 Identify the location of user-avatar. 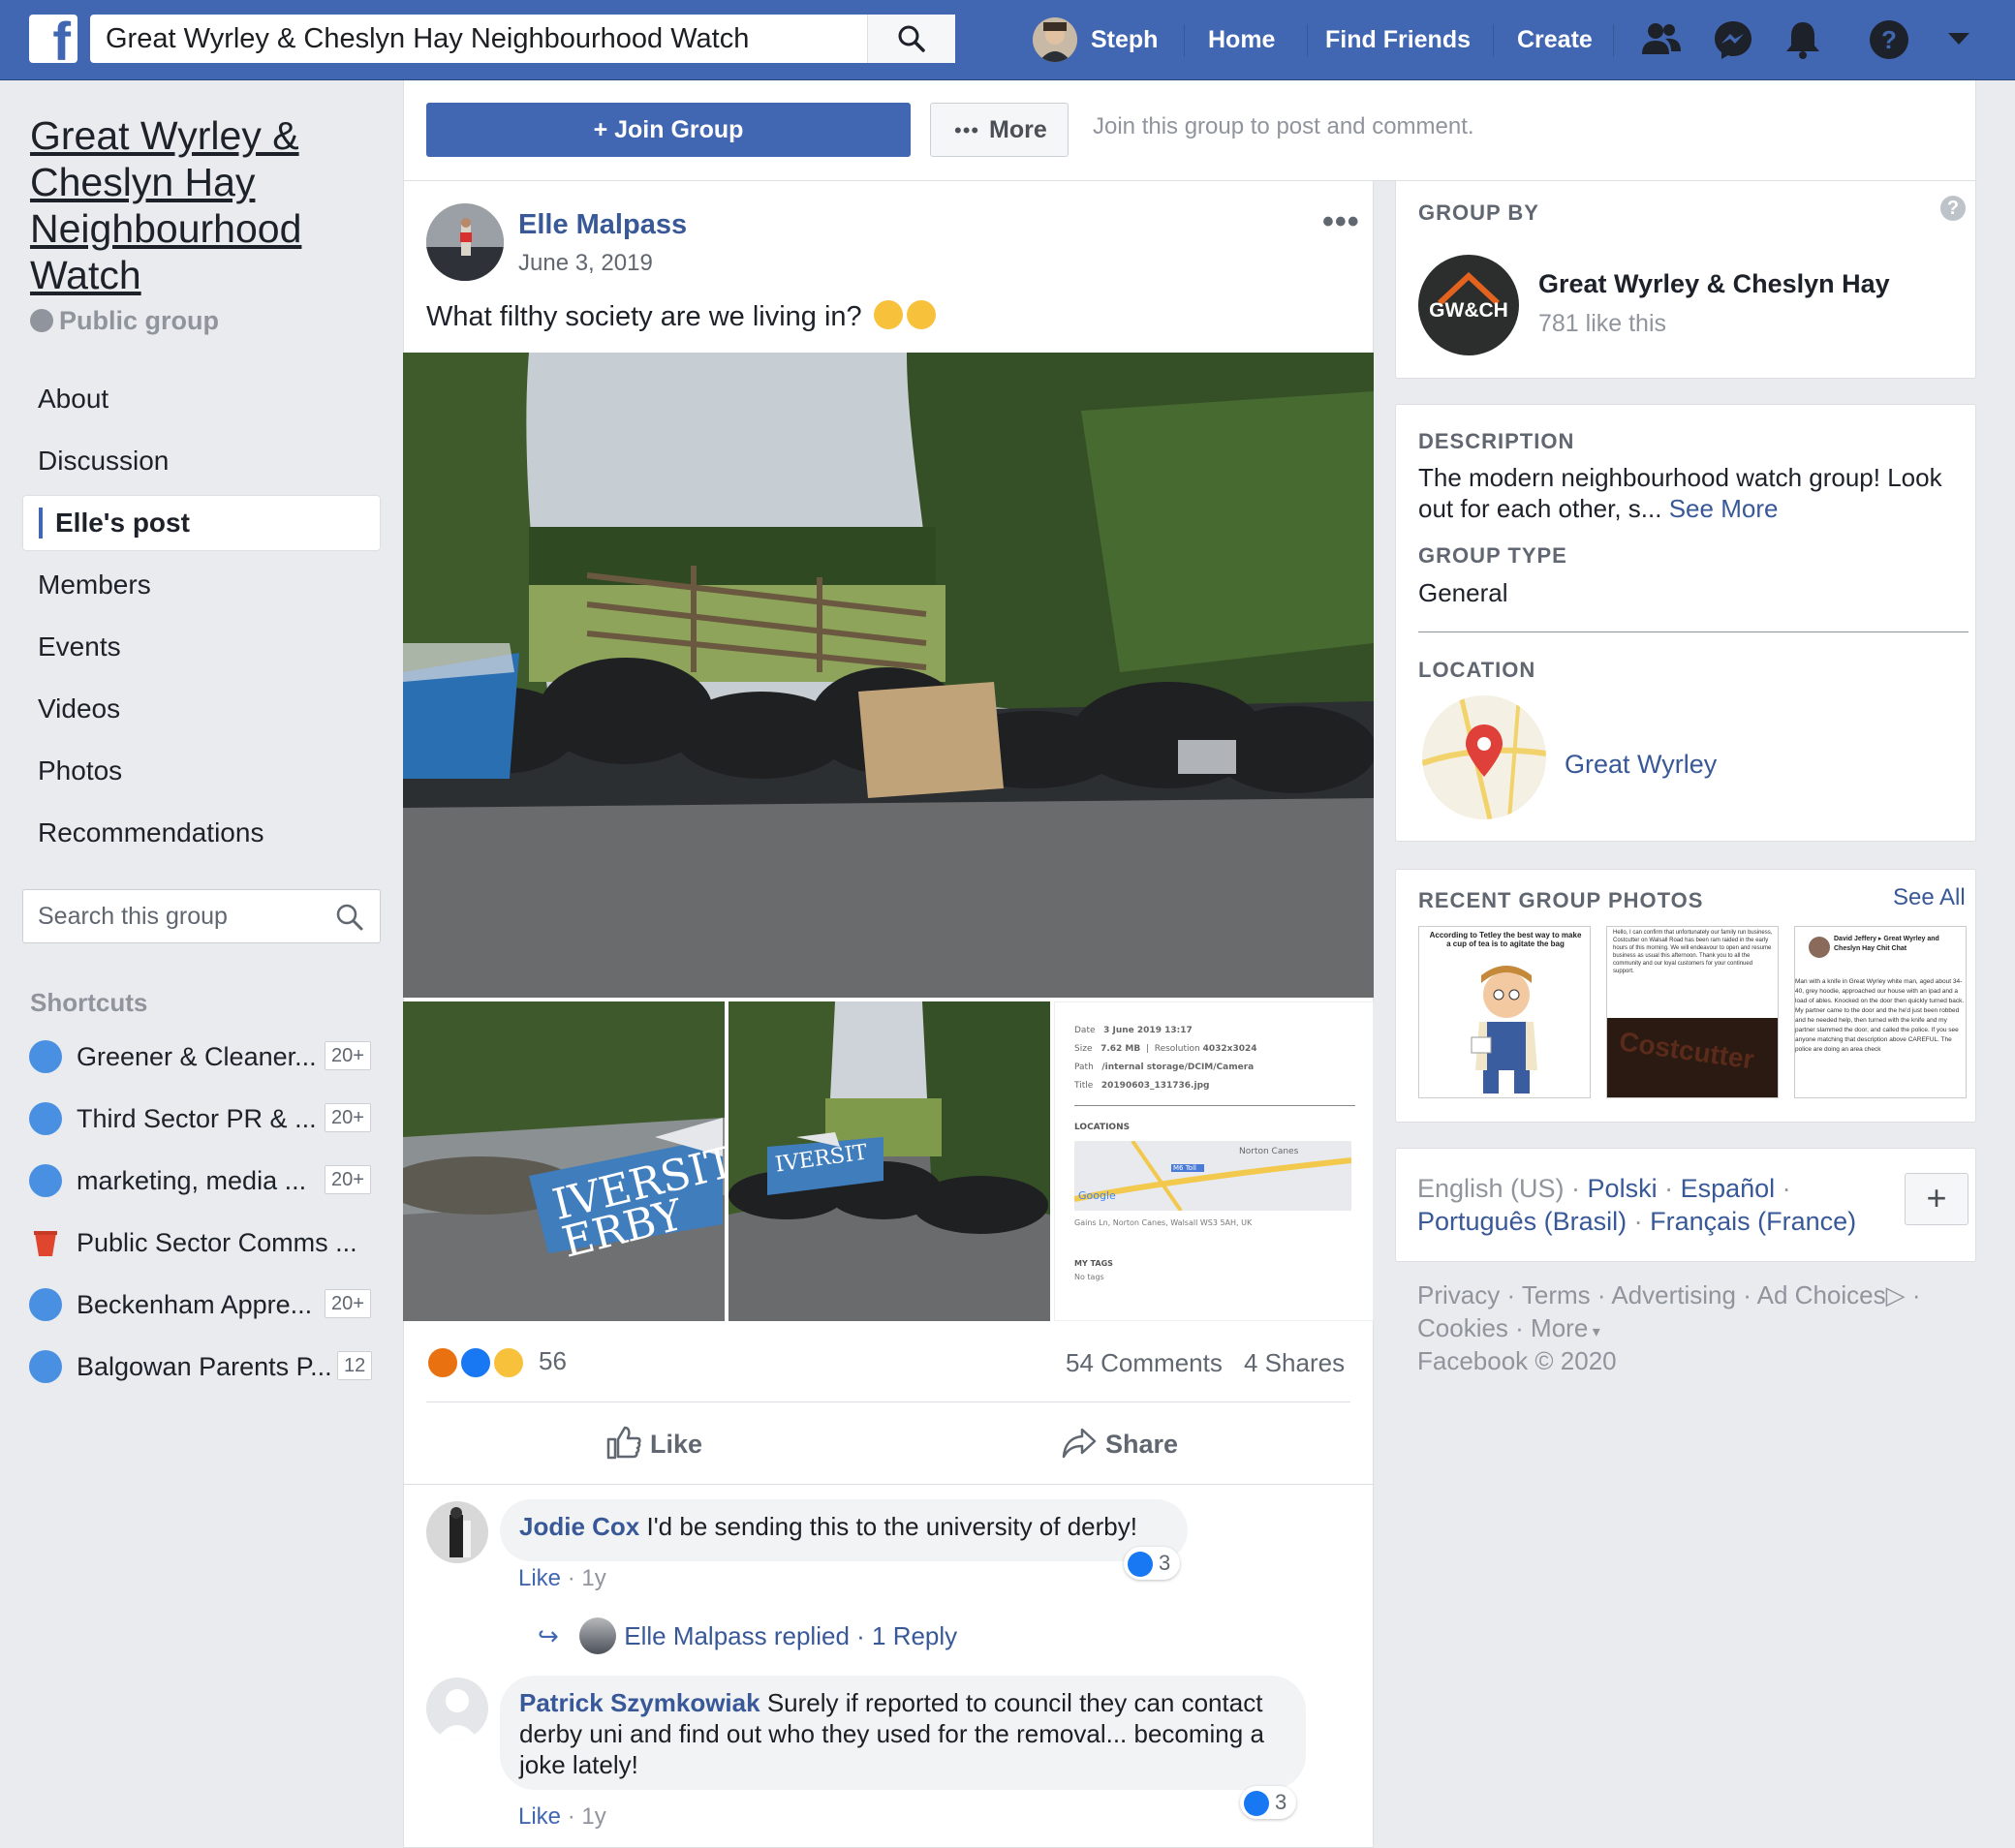
(1055, 39).